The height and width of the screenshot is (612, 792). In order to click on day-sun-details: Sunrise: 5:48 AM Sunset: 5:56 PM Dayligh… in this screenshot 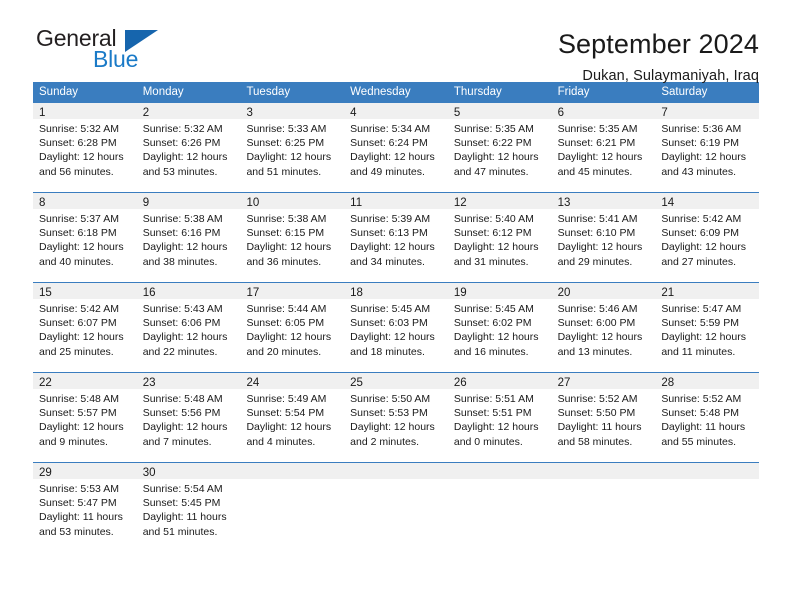, I will do `click(185, 420)`.